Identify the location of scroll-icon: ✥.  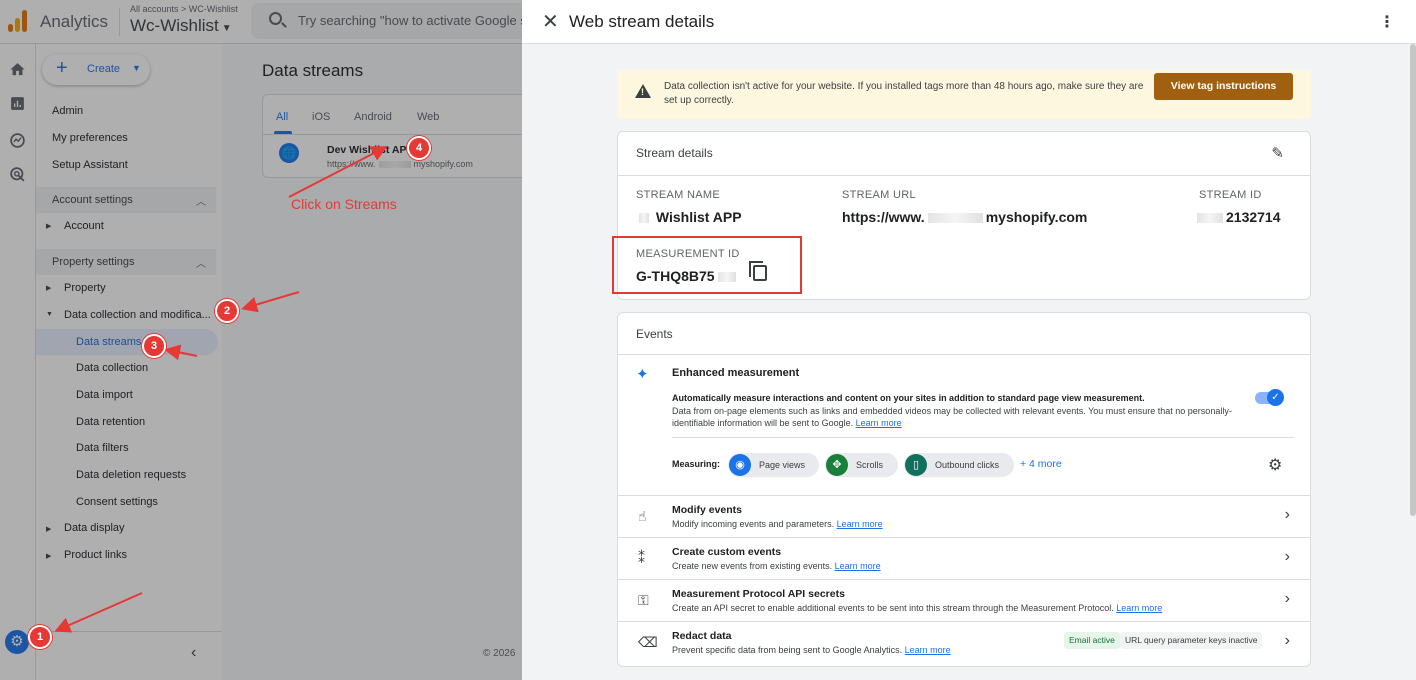
(837, 465).